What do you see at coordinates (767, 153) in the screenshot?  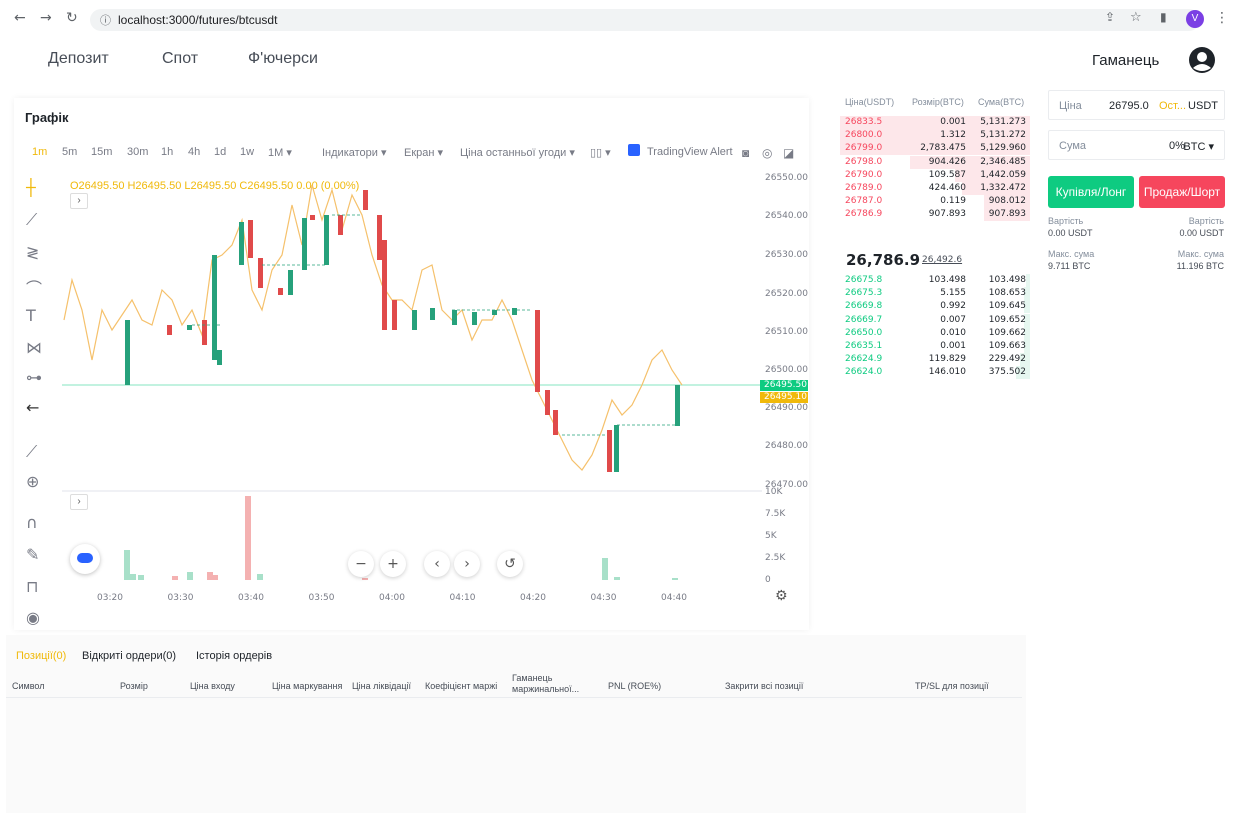 I see `settings-icon: ◎` at bounding box center [767, 153].